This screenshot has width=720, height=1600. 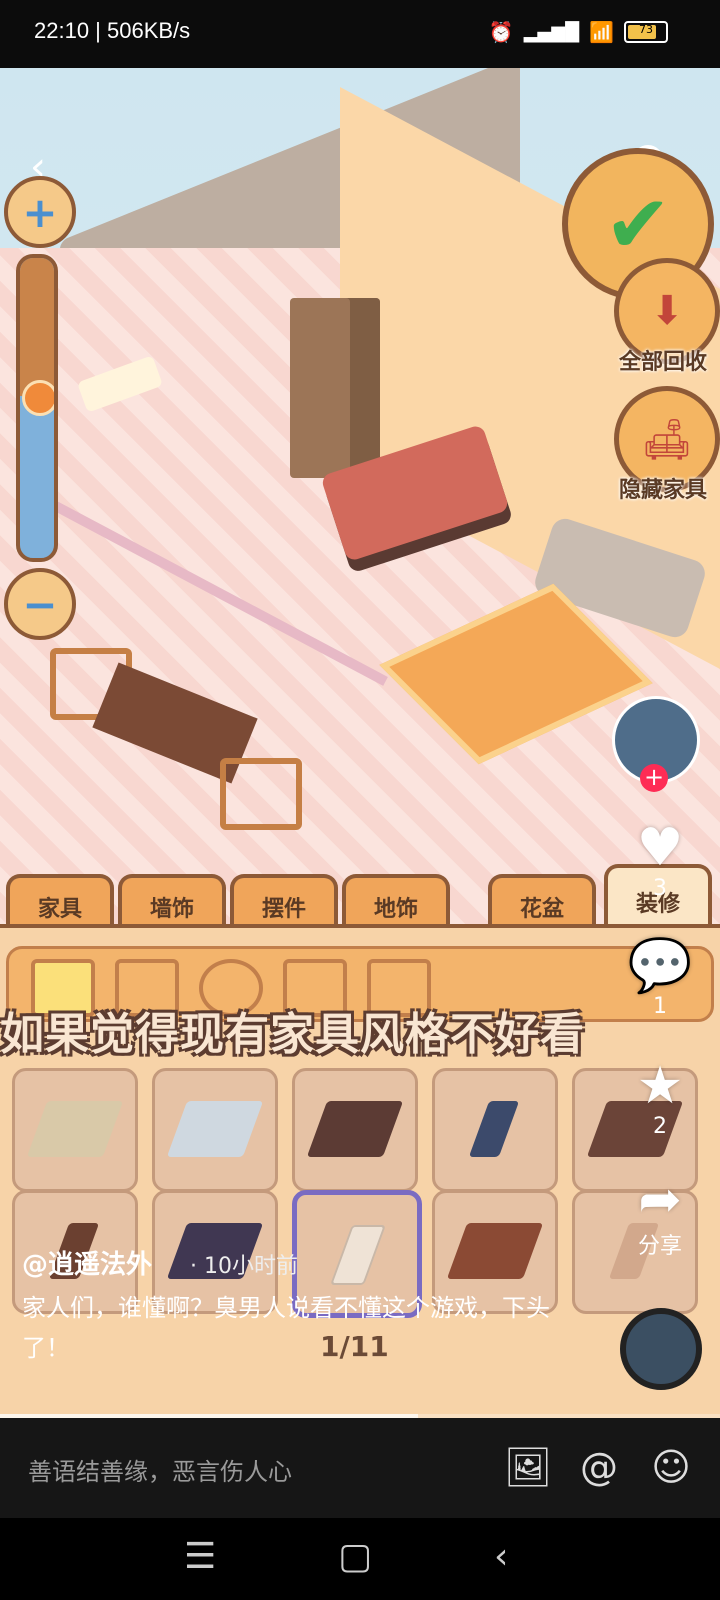 What do you see at coordinates (662, 490) in the screenshot?
I see `hide-furniture-label: 隐藏家具` at bounding box center [662, 490].